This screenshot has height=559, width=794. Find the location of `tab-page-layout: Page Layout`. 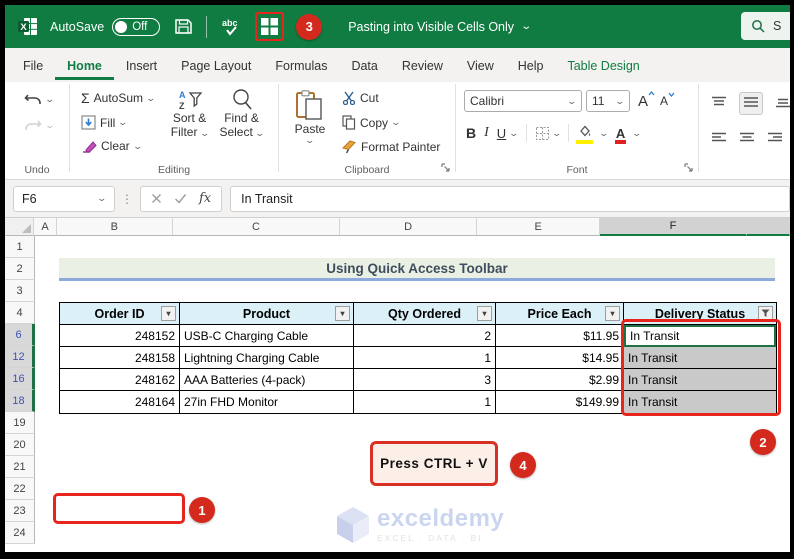

tab-page-layout: Page Layout is located at coordinates (216, 65).